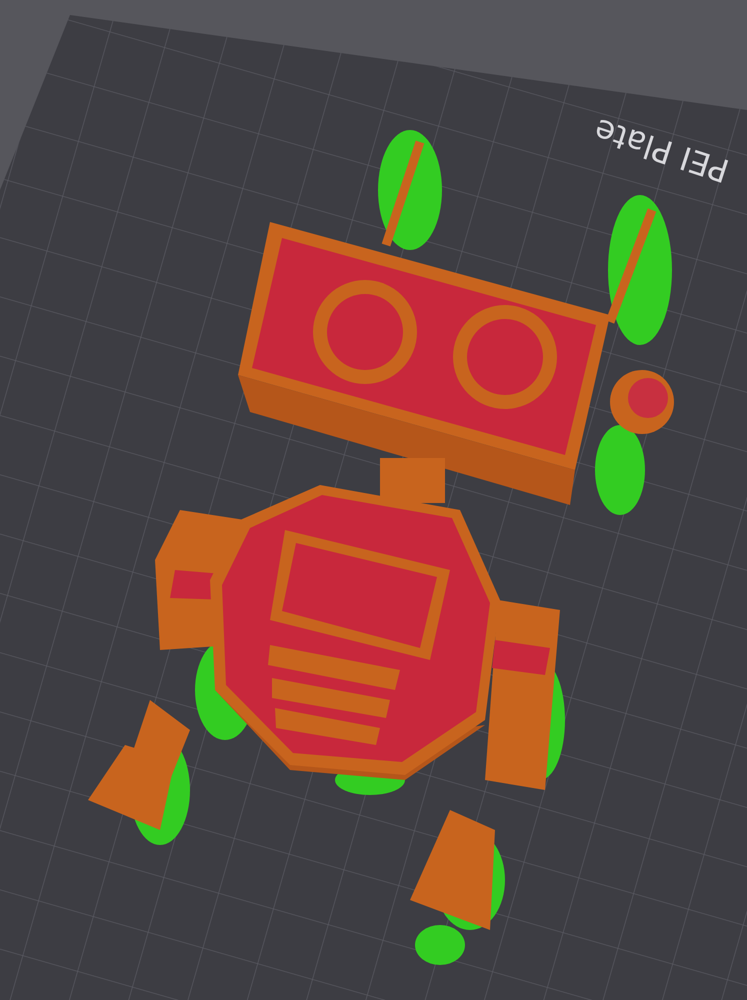  Describe the element at coordinates (662, 150) in the screenshot. I see `plate-label: PEI Plate` at that location.